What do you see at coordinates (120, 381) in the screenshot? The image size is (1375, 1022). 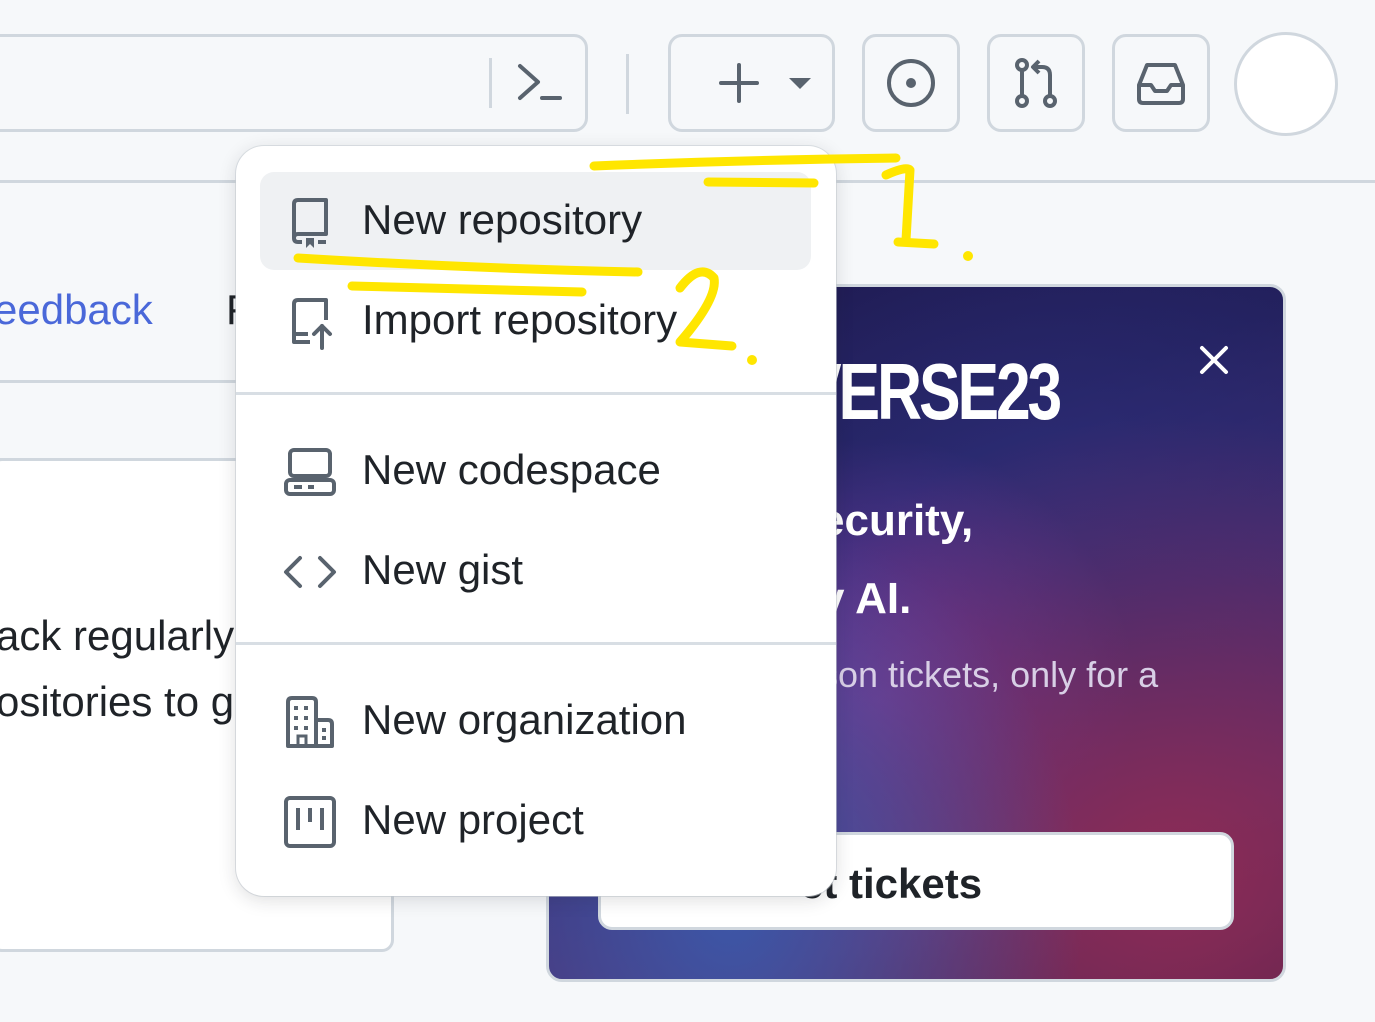 I see `divider` at bounding box center [120, 381].